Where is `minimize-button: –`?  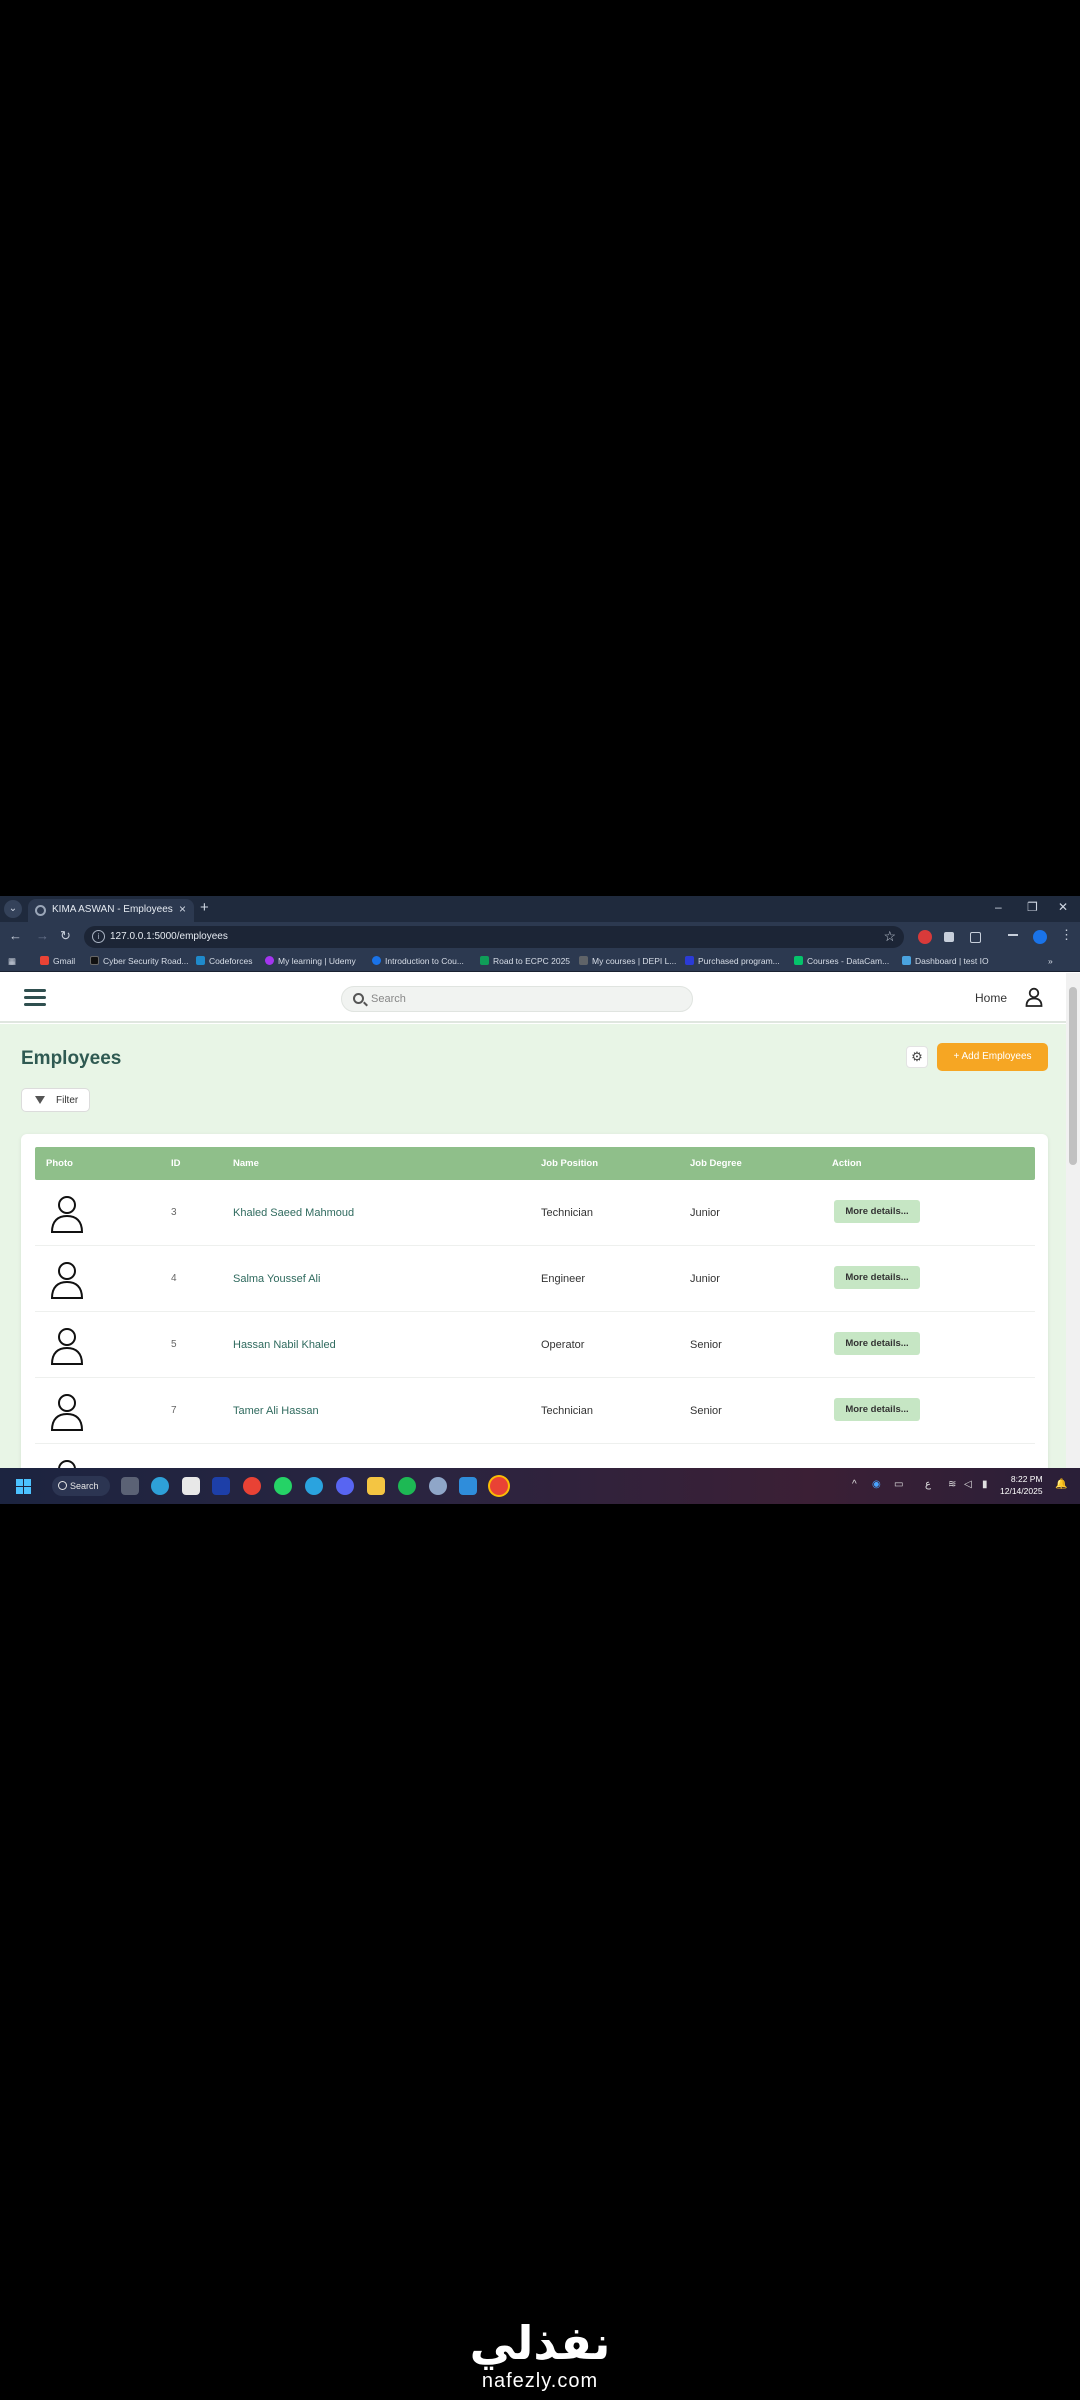
minimize-button: – is located at coordinates (998, 907).